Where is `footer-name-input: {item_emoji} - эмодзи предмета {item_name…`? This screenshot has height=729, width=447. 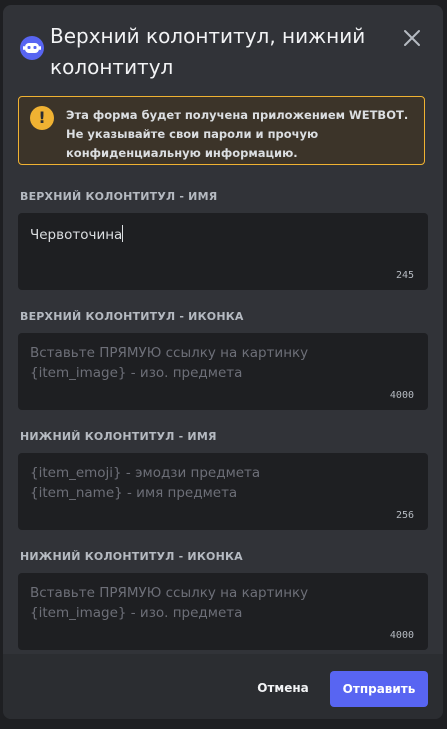 footer-name-input: {item_emoji} - эмодзи предмета {item_name… is located at coordinates (223, 491).